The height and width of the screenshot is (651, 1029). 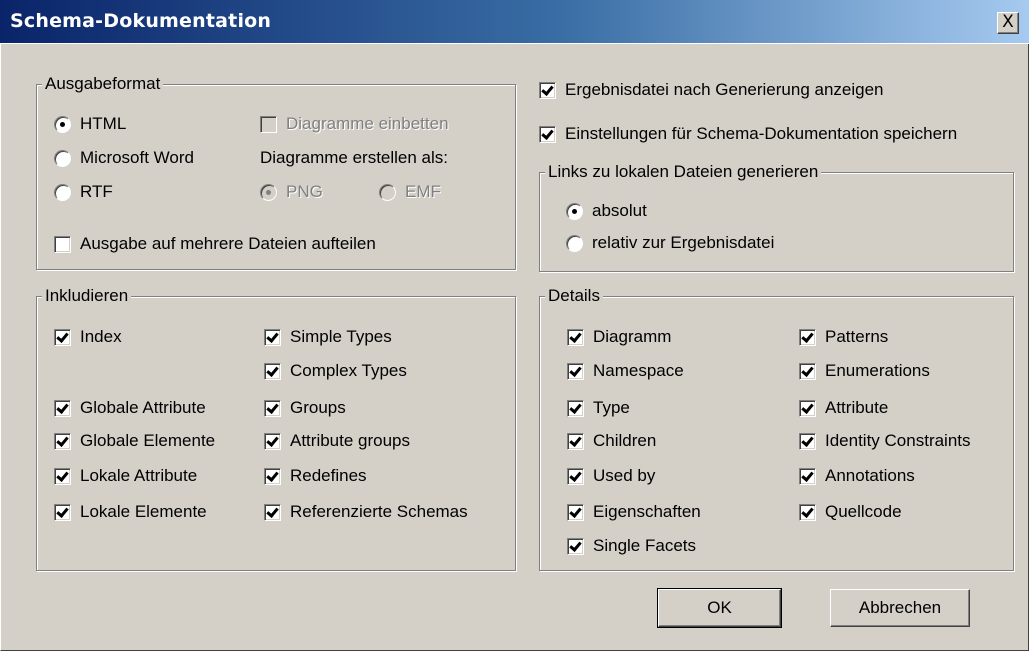 What do you see at coordinates (724, 89) in the screenshot?
I see `checkbox-show-result-label: Ergebnisdatei nach Generierung anzeigen` at bounding box center [724, 89].